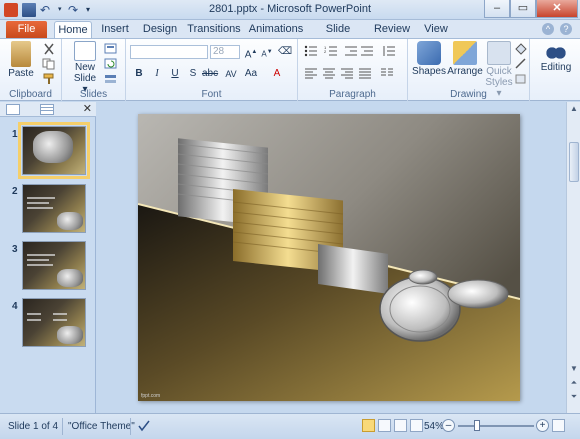 Image resolution: width=580 pixels, height=439 pixels. I want to click on layout-icon, so click(111, 49).